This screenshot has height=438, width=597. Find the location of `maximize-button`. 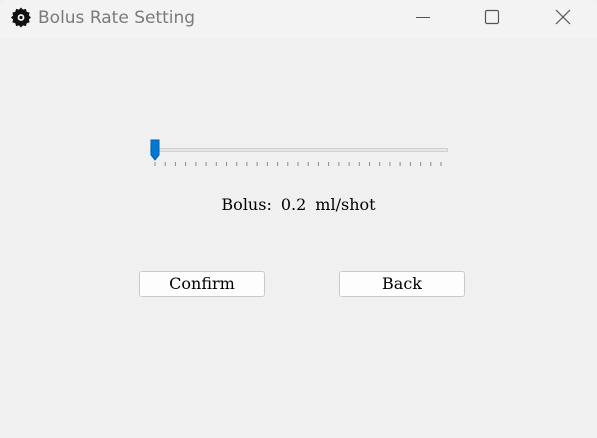

maximize-button is located at coordinates (492, 18).